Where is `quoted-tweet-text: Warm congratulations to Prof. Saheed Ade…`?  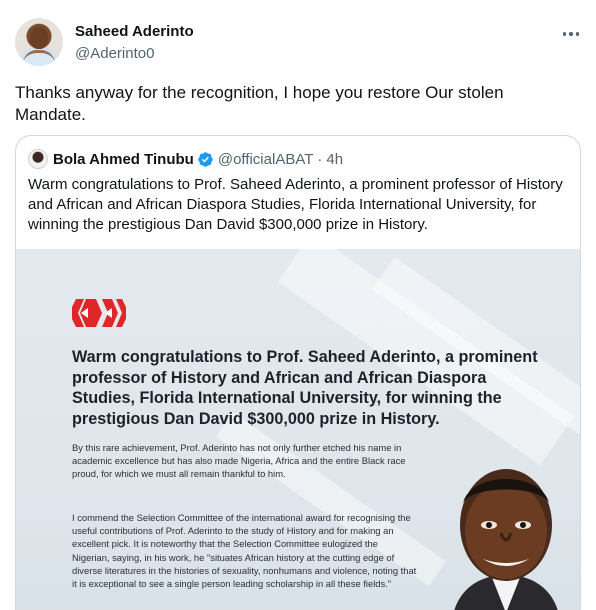 quoted-tweet-text: Warm congratulations to Prof. Saheed Ade… is located at coordinates (295, 204).